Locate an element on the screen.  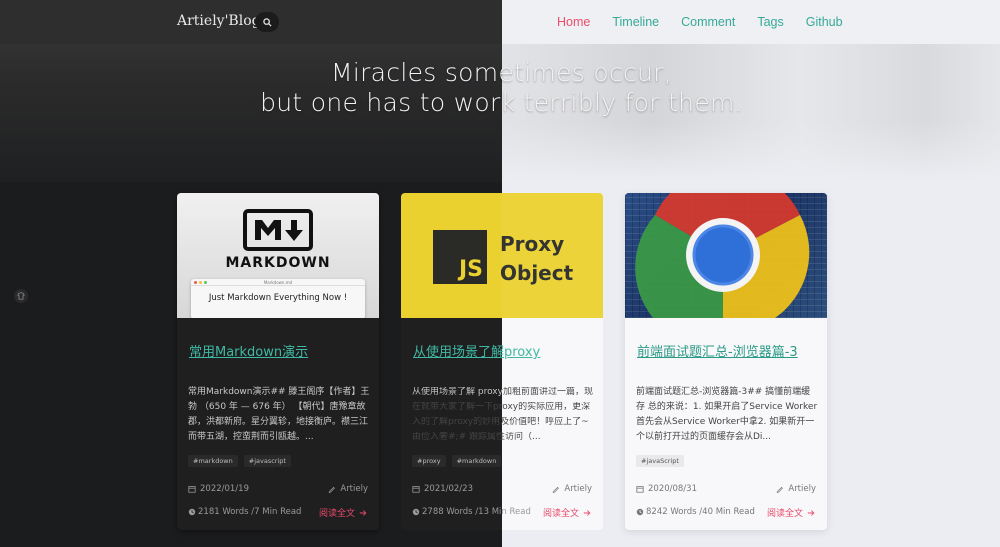
post-cover-proxy: JS Proxy Object is located at coordinates (502, 255).